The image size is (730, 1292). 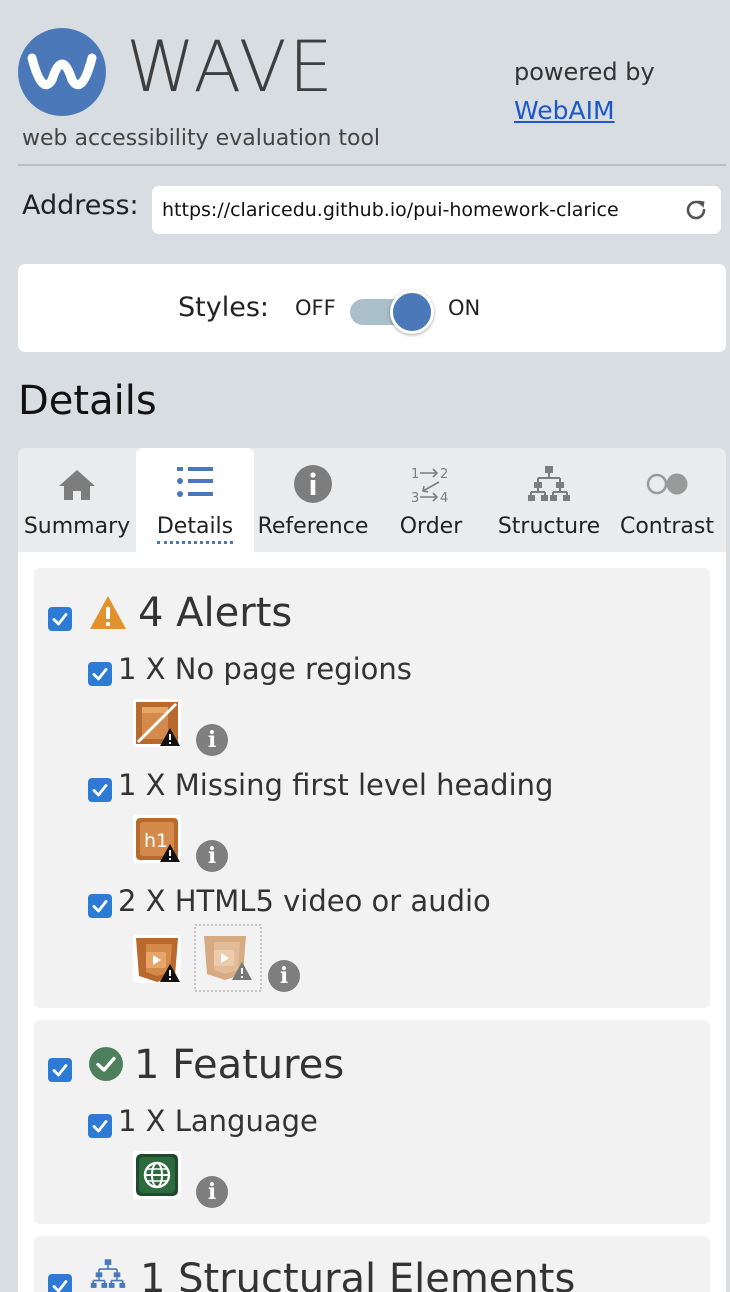 What do you see at coordinates (372, 1122) in the screenshot?
I see `features-card: 1 Features 1 X Language i` at bounding box center [372, 1122].